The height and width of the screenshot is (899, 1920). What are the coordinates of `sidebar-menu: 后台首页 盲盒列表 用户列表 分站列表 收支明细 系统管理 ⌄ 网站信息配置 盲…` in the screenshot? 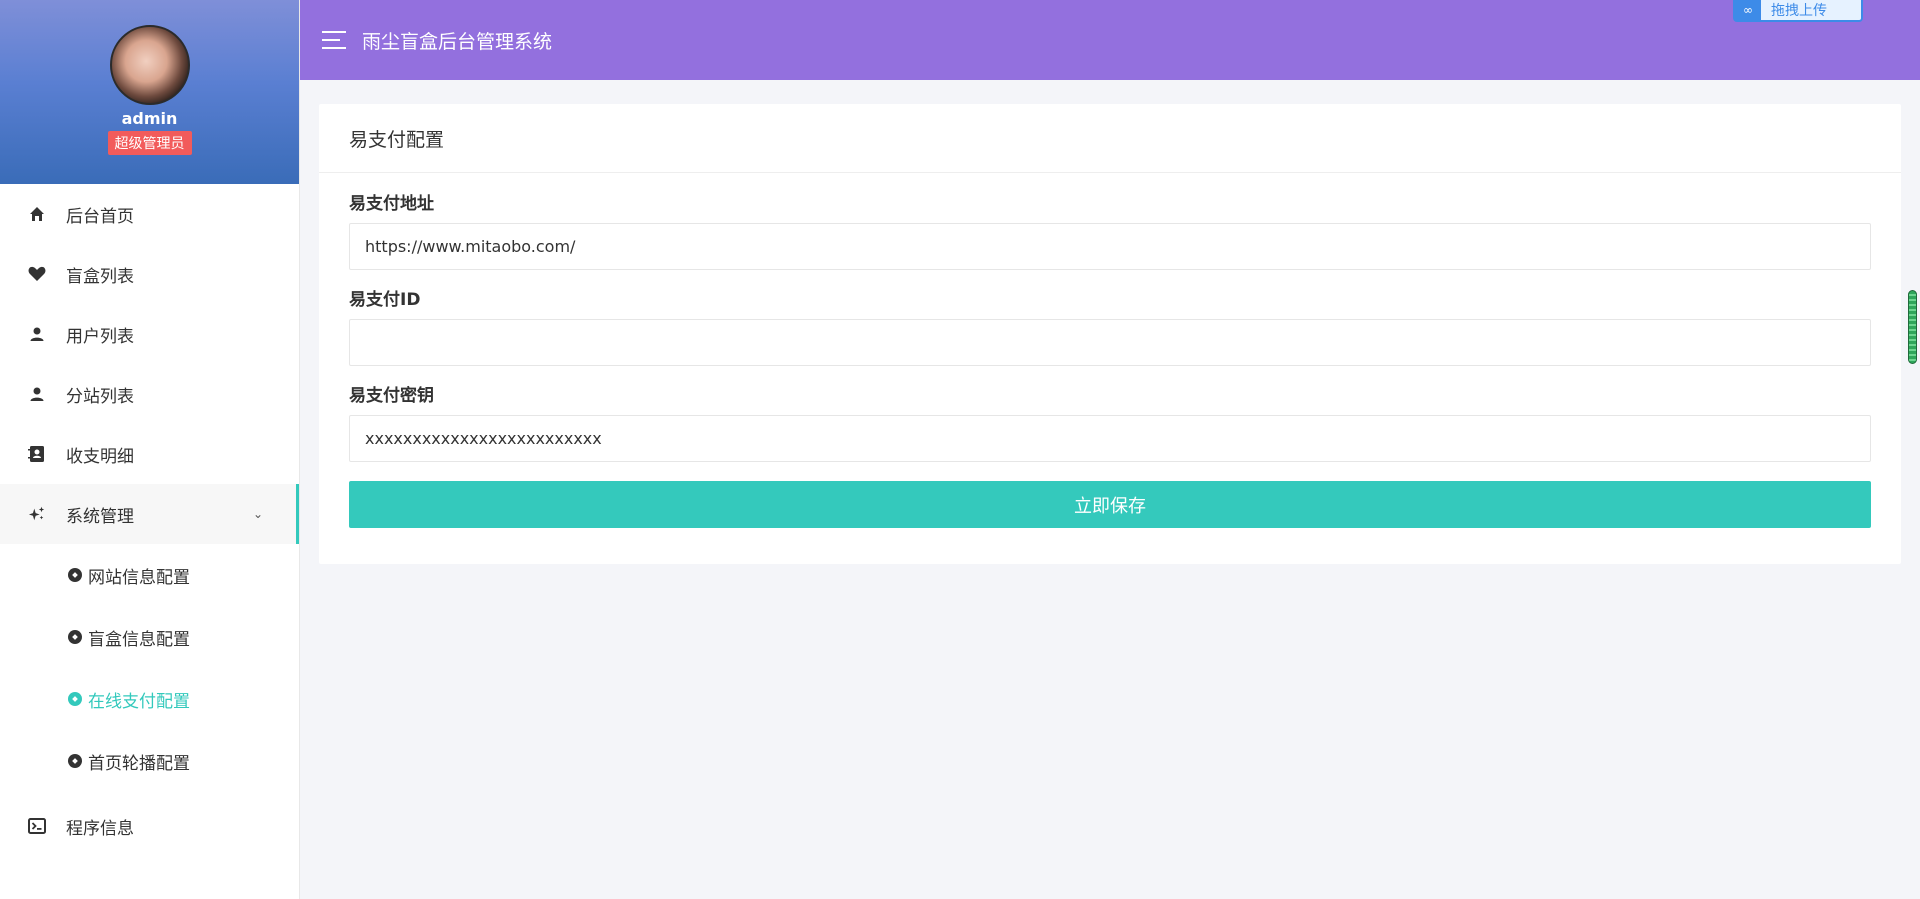 It's located at (149, 520).